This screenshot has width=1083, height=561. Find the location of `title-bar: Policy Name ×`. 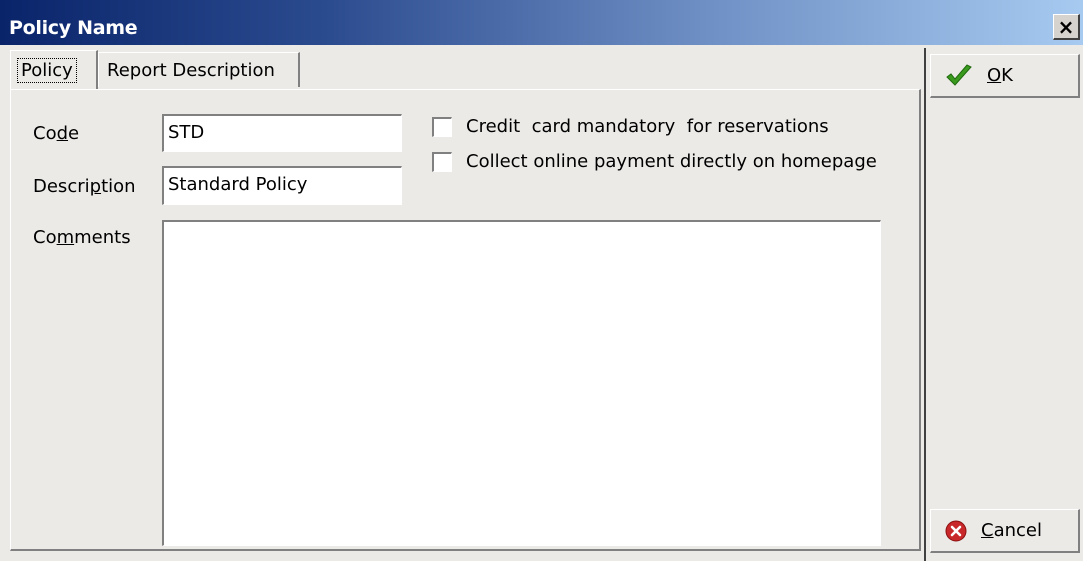

title-bar: Policy Name × is located at coordinates (541, 22).